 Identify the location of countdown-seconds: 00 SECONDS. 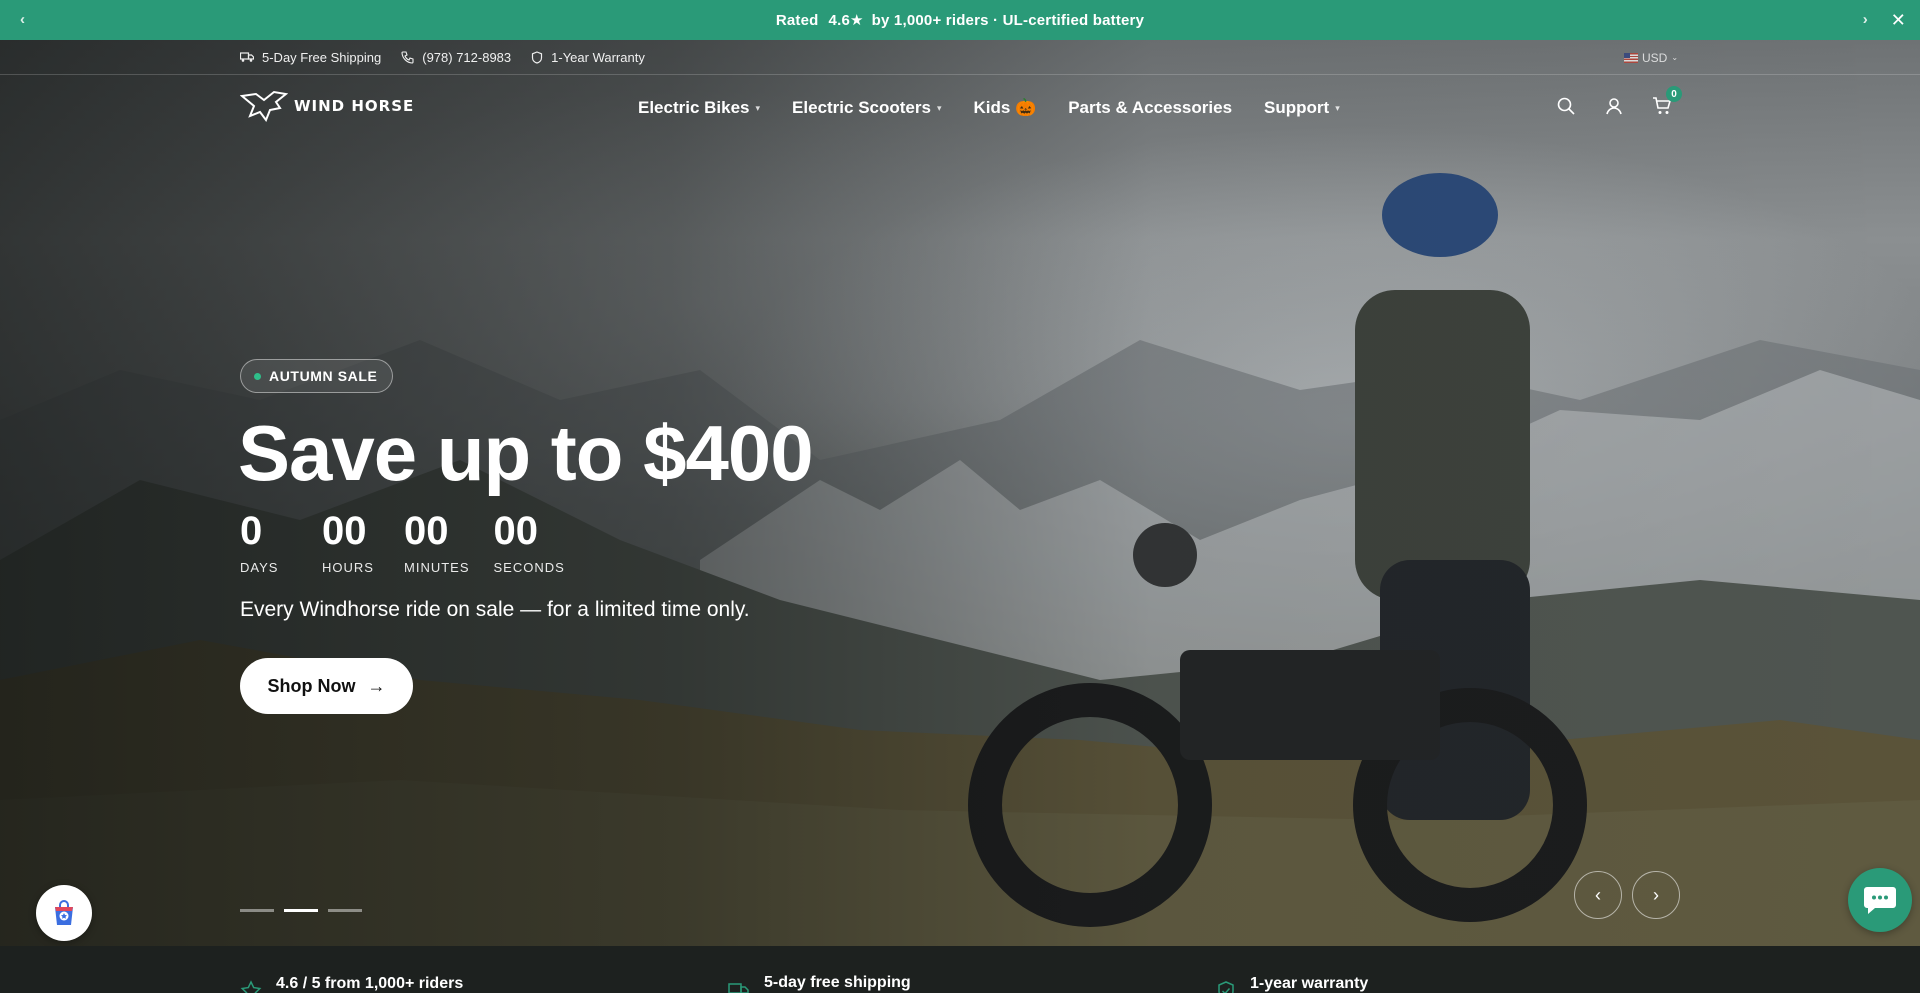
(529, 541).